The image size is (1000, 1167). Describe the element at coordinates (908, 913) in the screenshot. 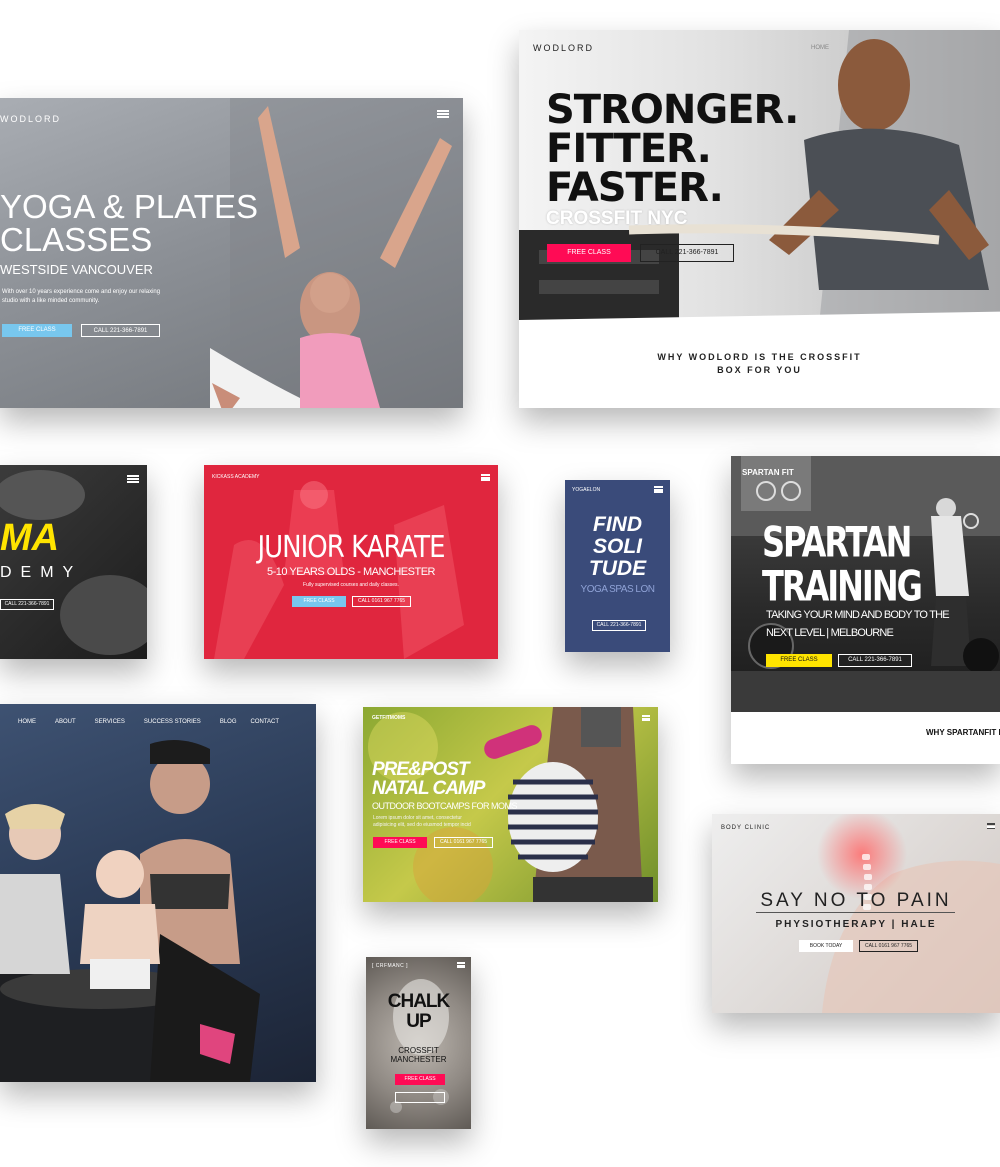

I see `back-pain-illustration` at that location.